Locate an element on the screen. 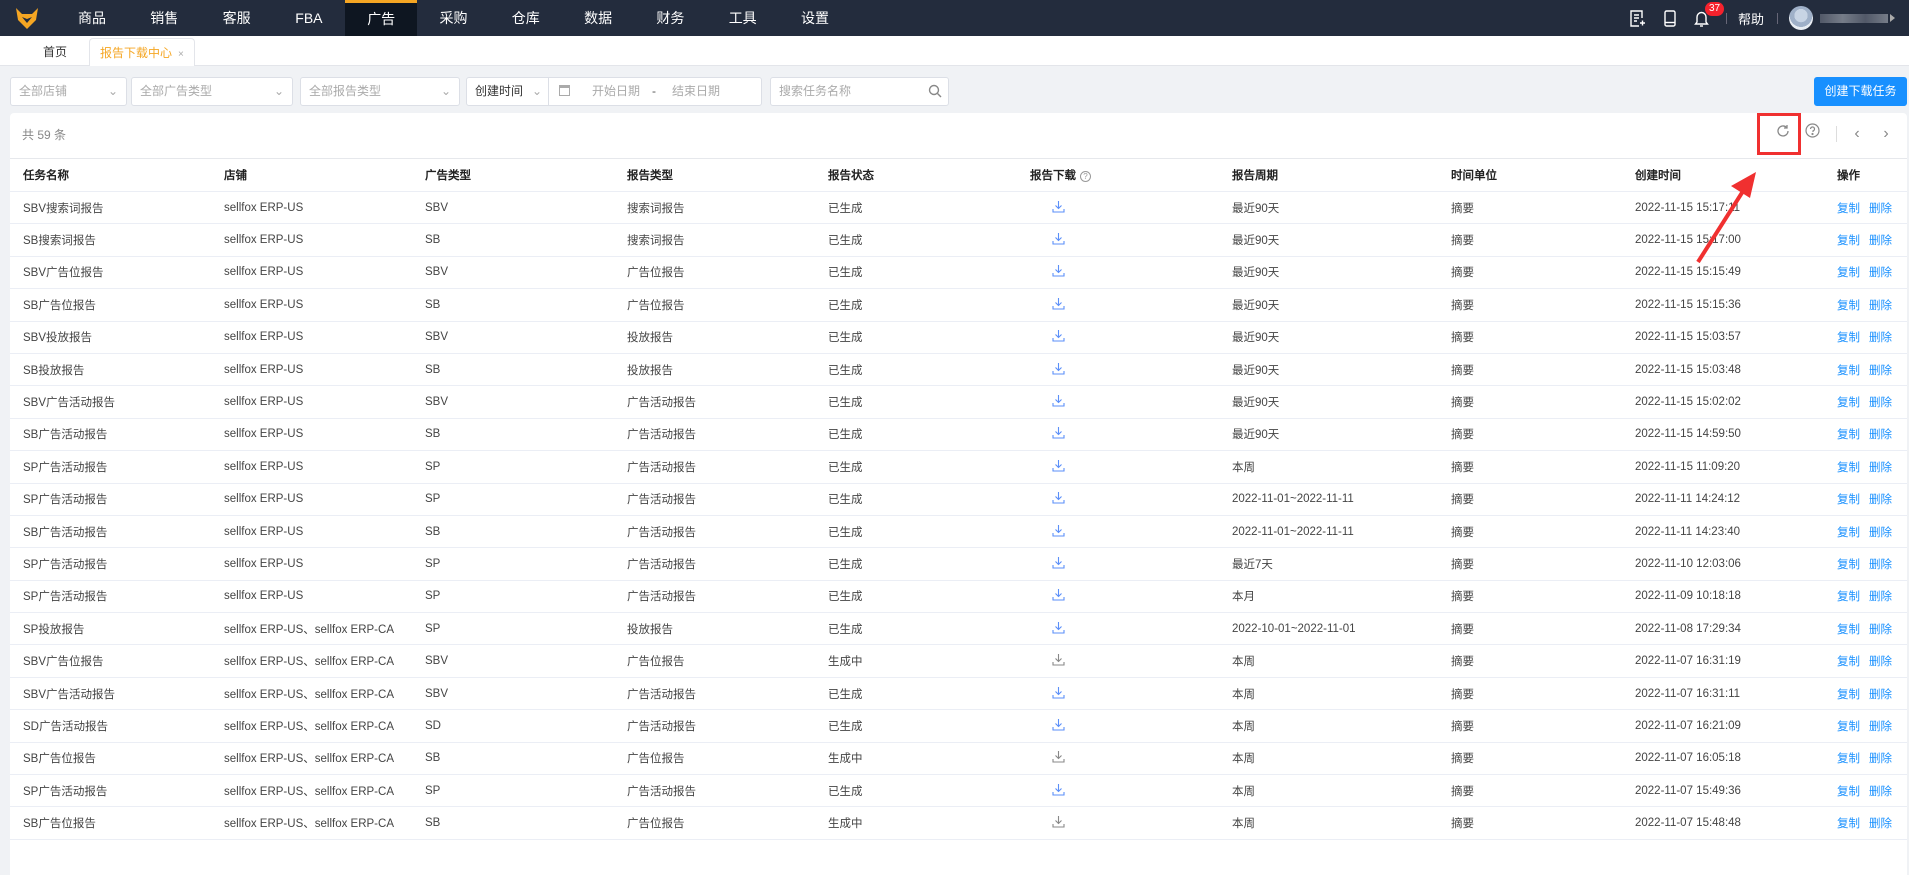 This screenshot has height=875, width=1909. table-header: 任务名称 店铺 广告类型 报告类型 报告状态 报告下载? 报告周期 时间单位 创建时间 操作 is located at coordinates (958, 175).